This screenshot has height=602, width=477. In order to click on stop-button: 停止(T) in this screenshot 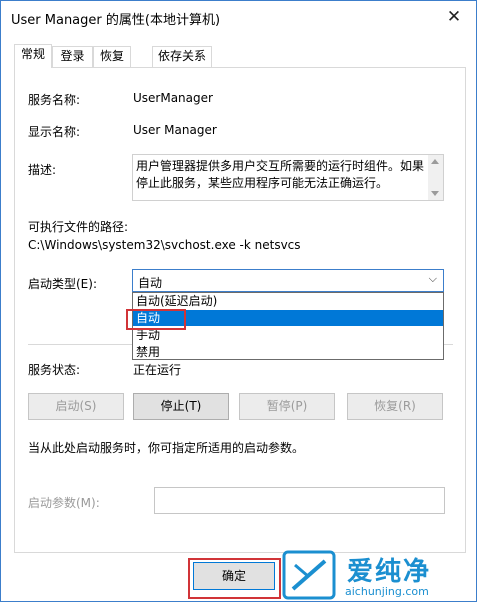, I will do `click(181, 406)`.